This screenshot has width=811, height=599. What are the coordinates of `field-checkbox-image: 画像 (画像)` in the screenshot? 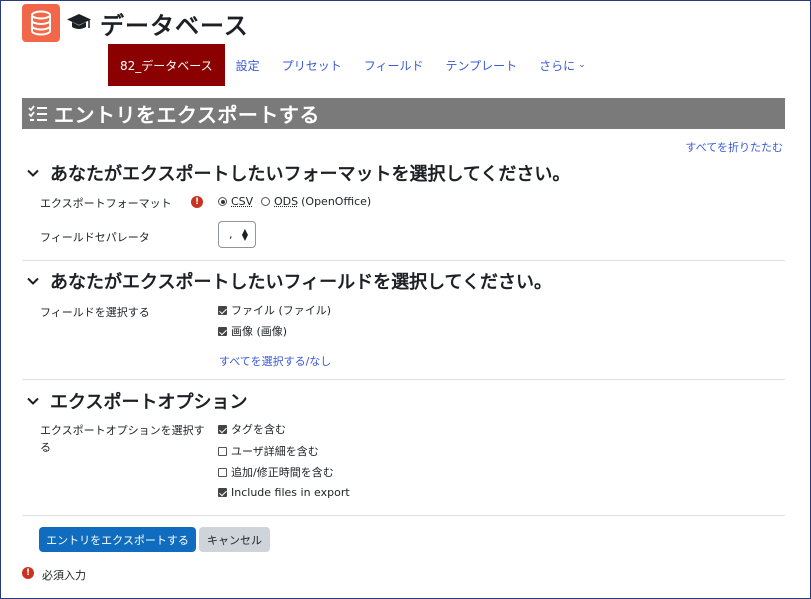 It's located at (252, 331).